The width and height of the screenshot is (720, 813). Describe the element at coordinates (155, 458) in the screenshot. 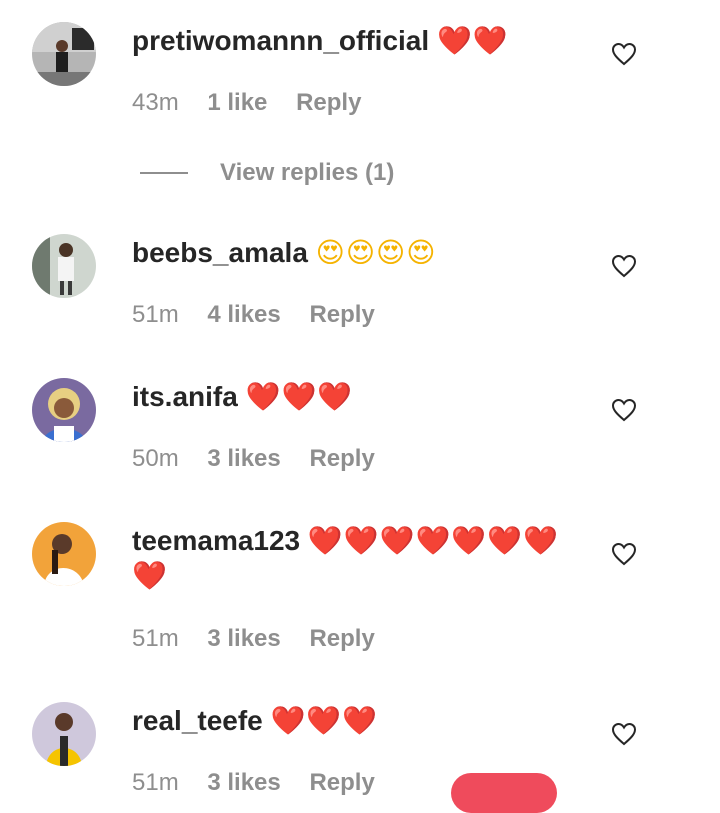

I see `timestamp: 50m` at that location.